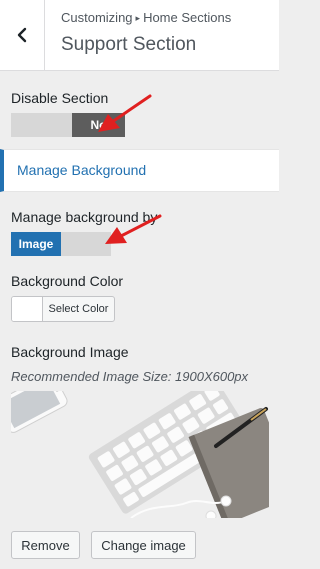 Image resolution: width=320 pixels, height=569 pixels. Describe the element at coordinates (187, 17) in the screenshot. I see `breadcrumb-leaf: Home Sections` at that location.